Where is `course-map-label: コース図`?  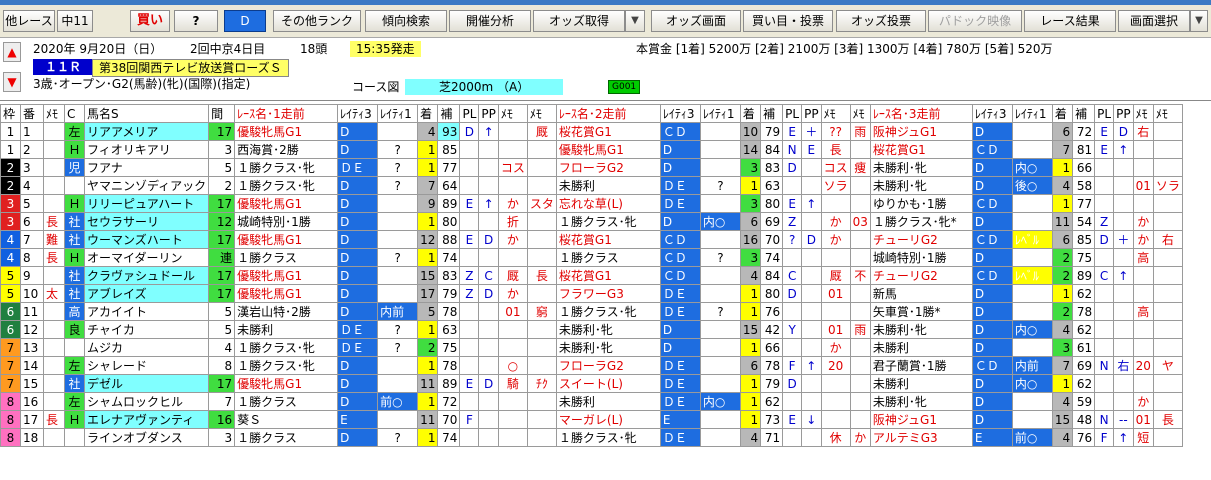
course-map-label: コース図 is located at coordinates (375, 87).